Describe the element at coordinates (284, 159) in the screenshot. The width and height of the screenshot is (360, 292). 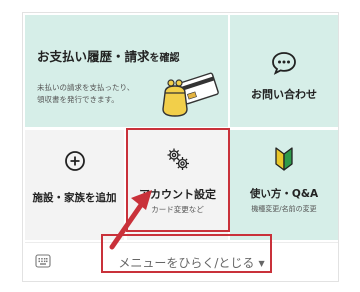
I see `beginner-mark-icon` at that location.